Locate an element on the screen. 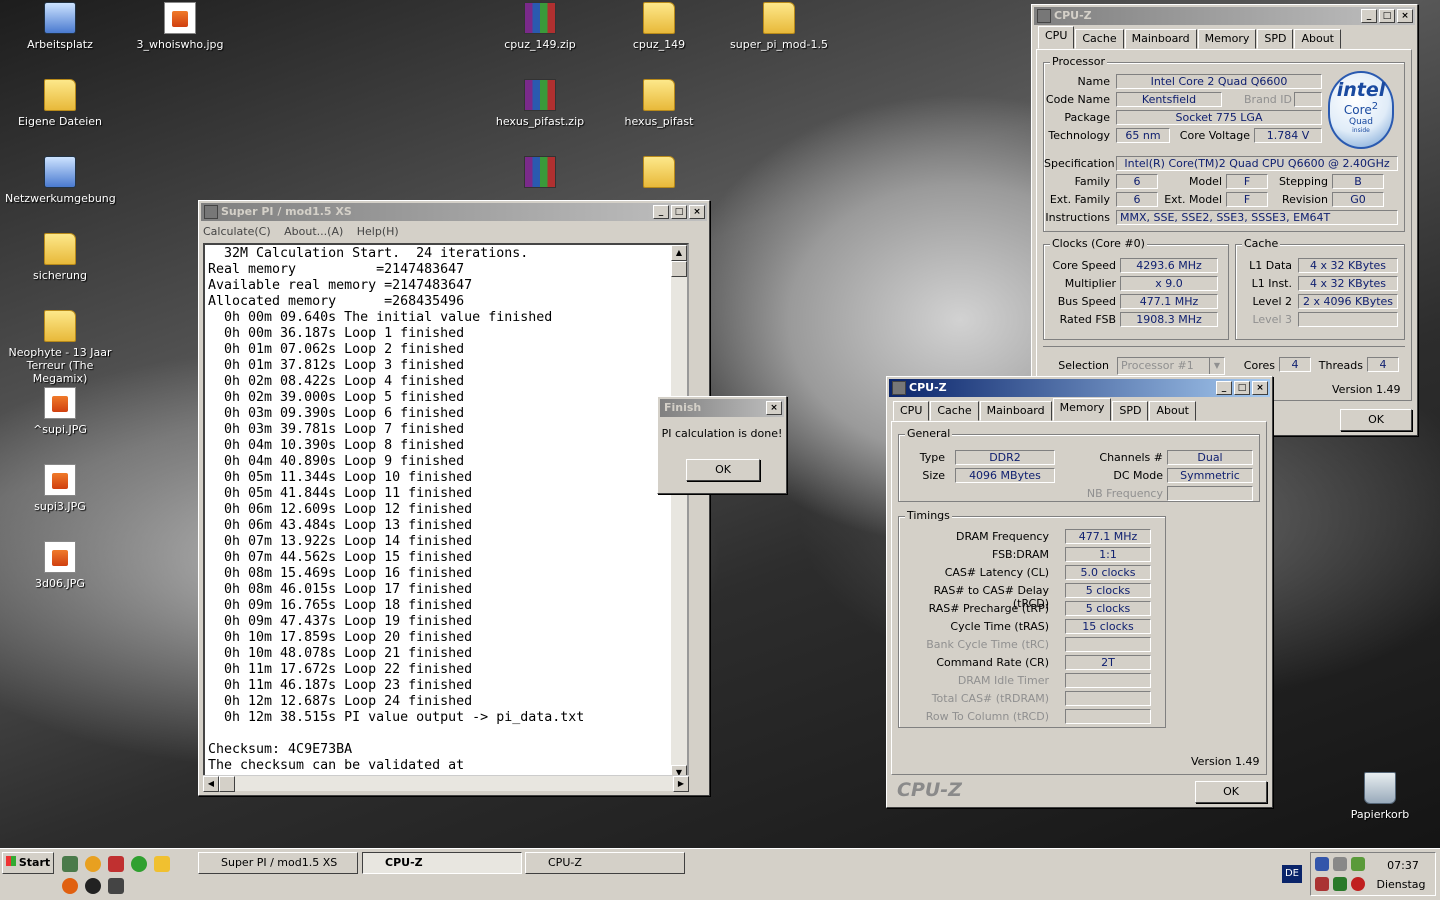 Image resolution: width=1440 pixels, height=900 pixels. timing-value: 5 clocks is located at coordinates (1108, 608).